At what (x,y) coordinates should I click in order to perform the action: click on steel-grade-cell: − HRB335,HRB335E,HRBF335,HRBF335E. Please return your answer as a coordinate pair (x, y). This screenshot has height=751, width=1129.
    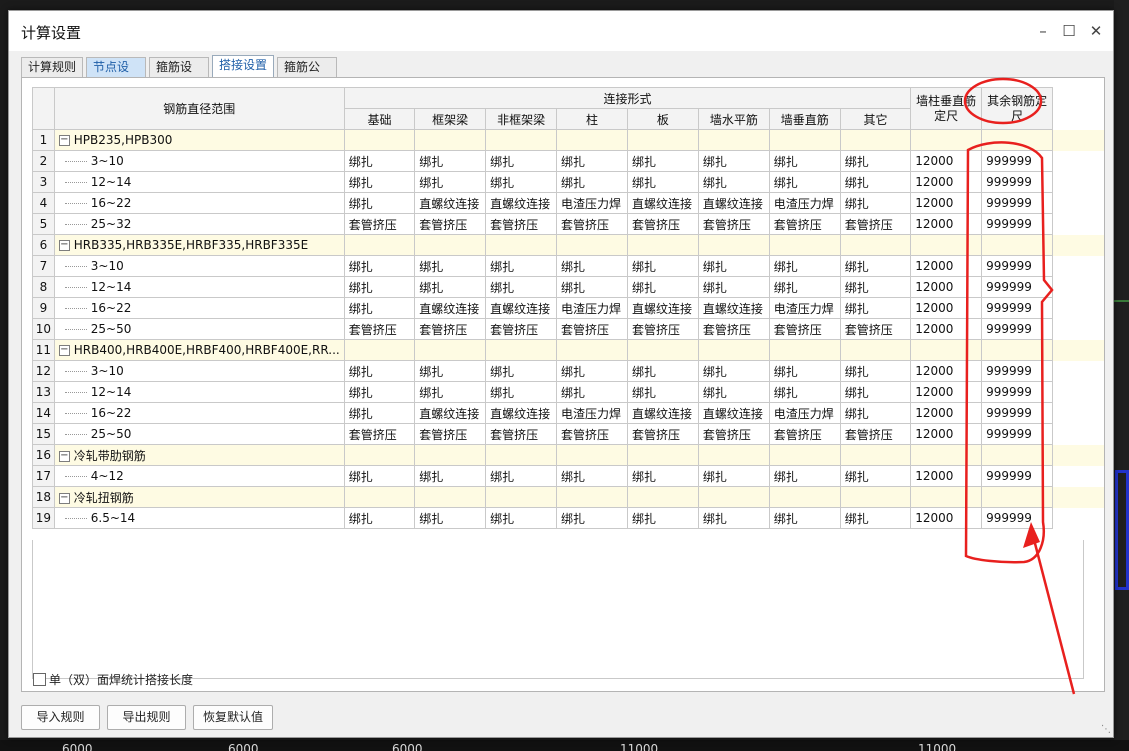
    Looking at the image, I should click on (199, 245).